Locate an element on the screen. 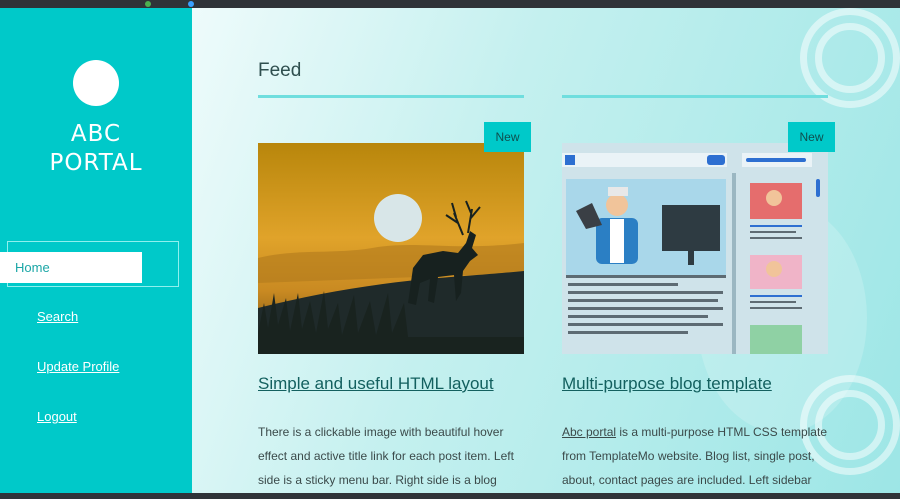 The height and width of the screenshot is (499, 900). post-title-link: Multi-purpose blog template is located at coordinates (667, 384).